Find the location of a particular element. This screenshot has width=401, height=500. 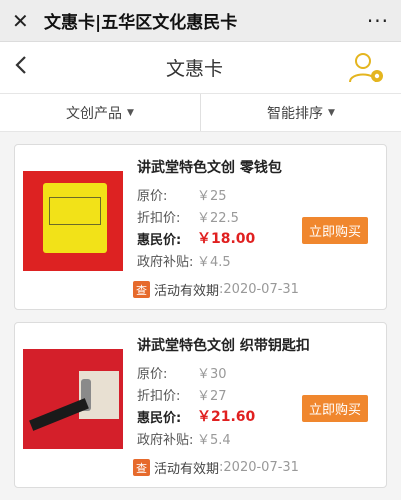

filter-bar: 文创产品 ▼ 智能排序 ▼ is located at coordinates (200, 113).